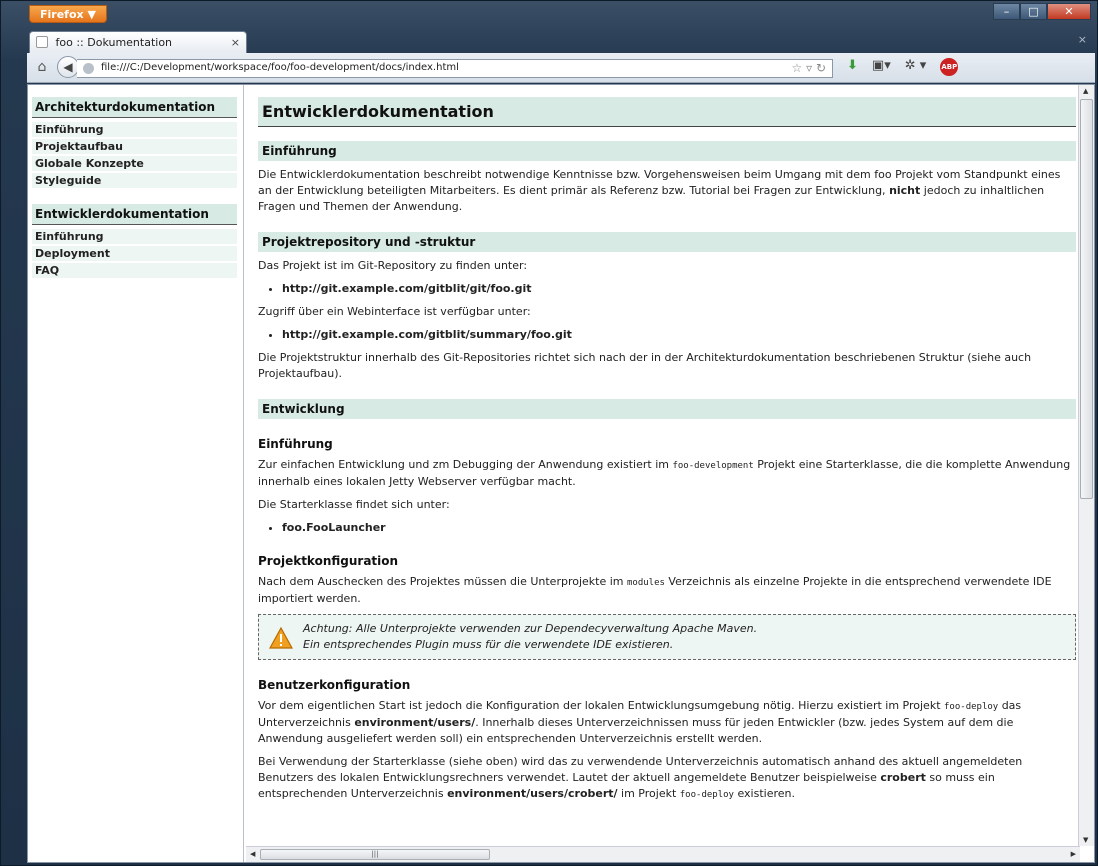  What do you see at coordinates (1033, 11) in the screenshot?
I see `maximize-button: □` at bounding box center [1033, 11].